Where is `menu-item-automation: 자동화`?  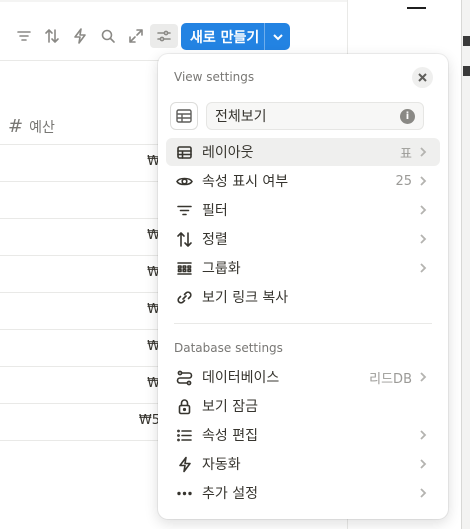
menu-item-automation: 자동화 is located at coordinates (303, 464).